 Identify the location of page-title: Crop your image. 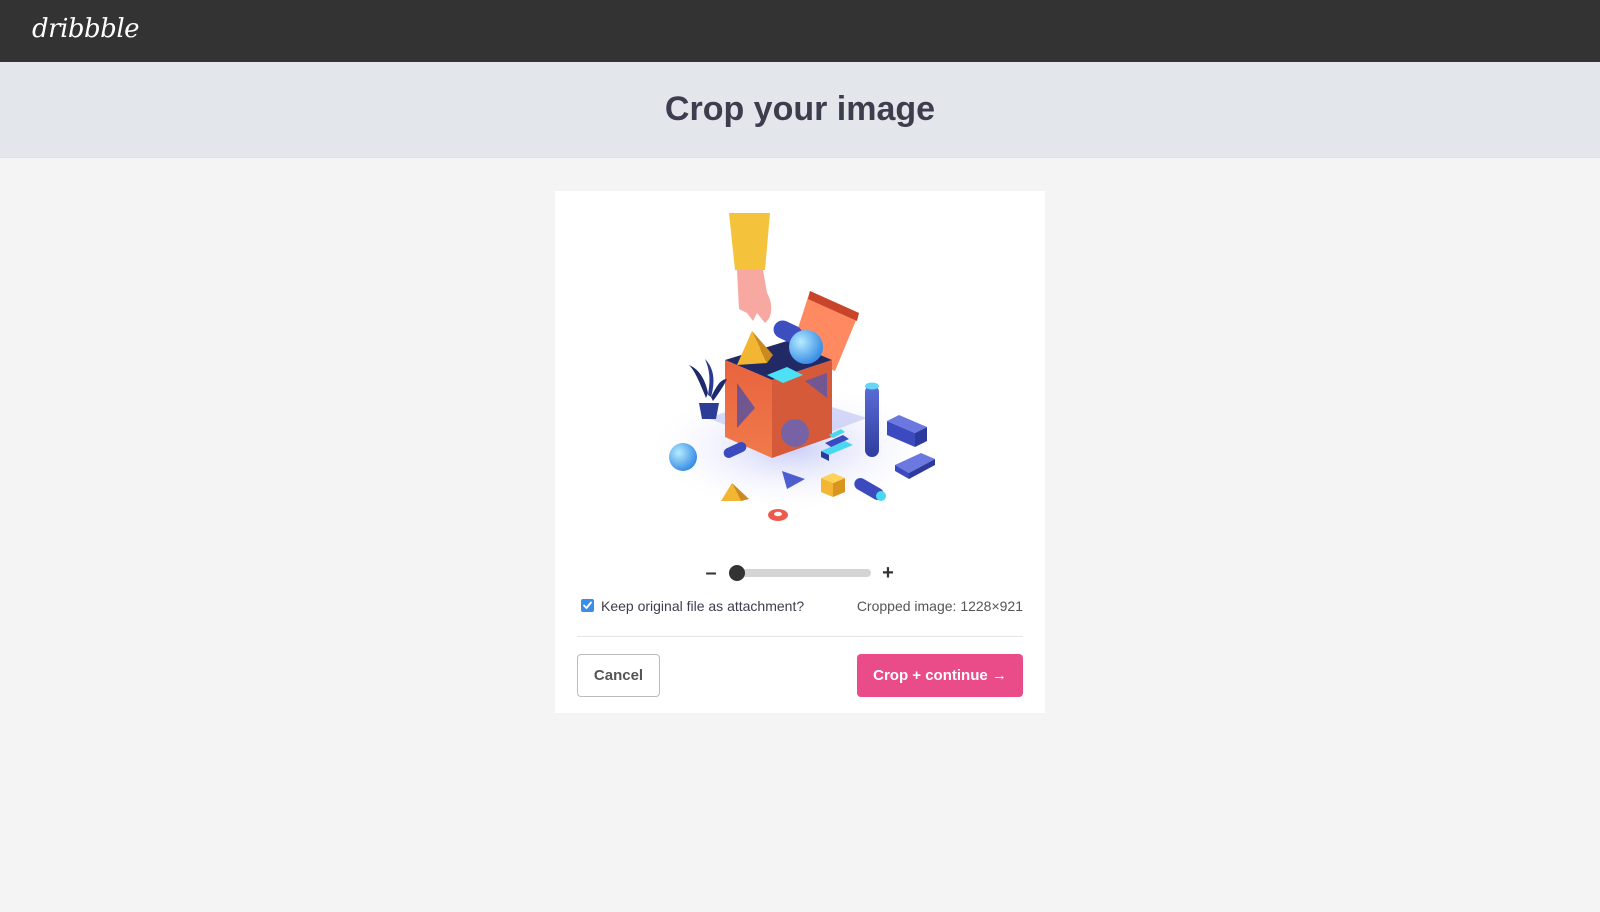
(800, 109).